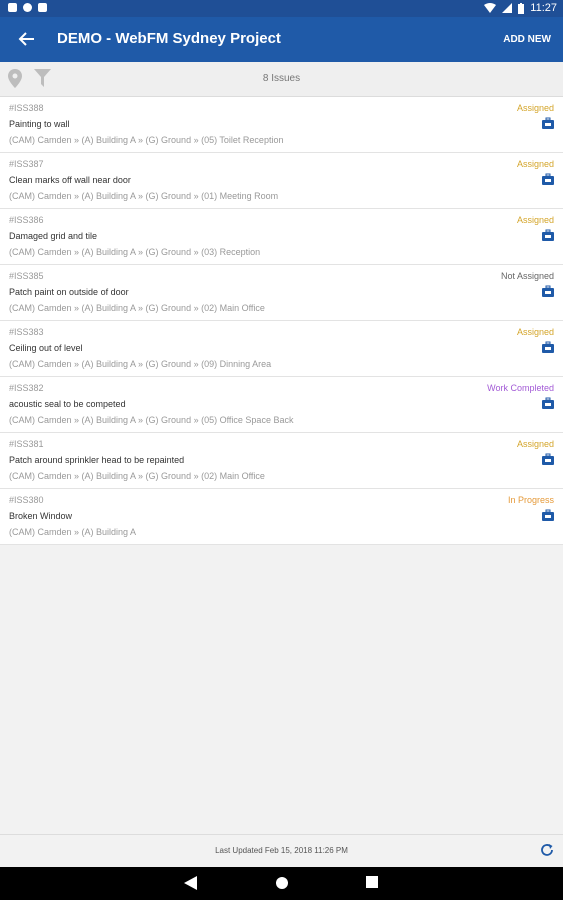 The width and height of the screenshot is (563, 900). I want to click on back-arrow-icon, so click(27, 39).